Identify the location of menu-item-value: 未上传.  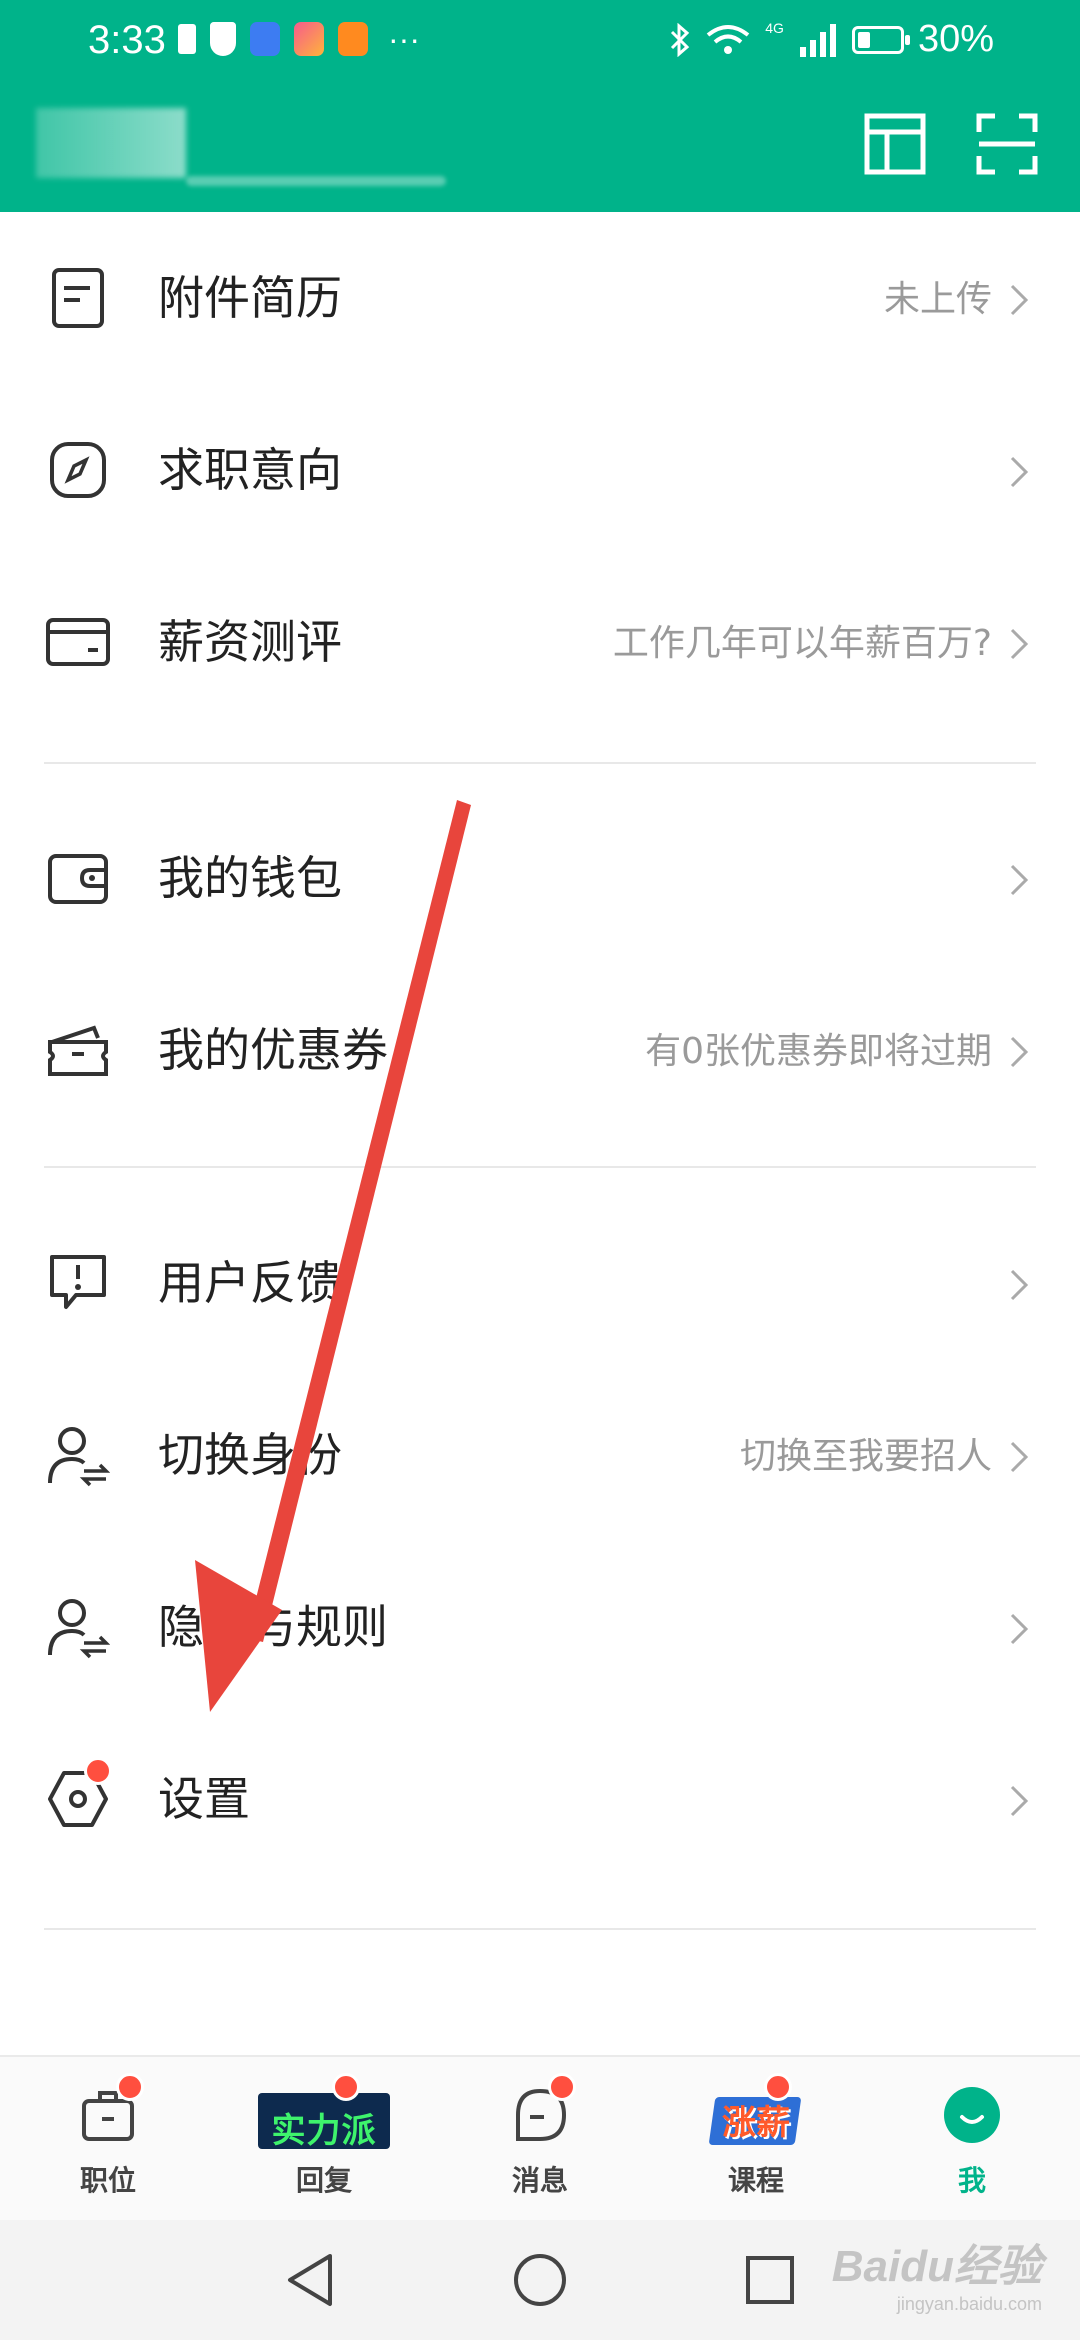
(937, 299).